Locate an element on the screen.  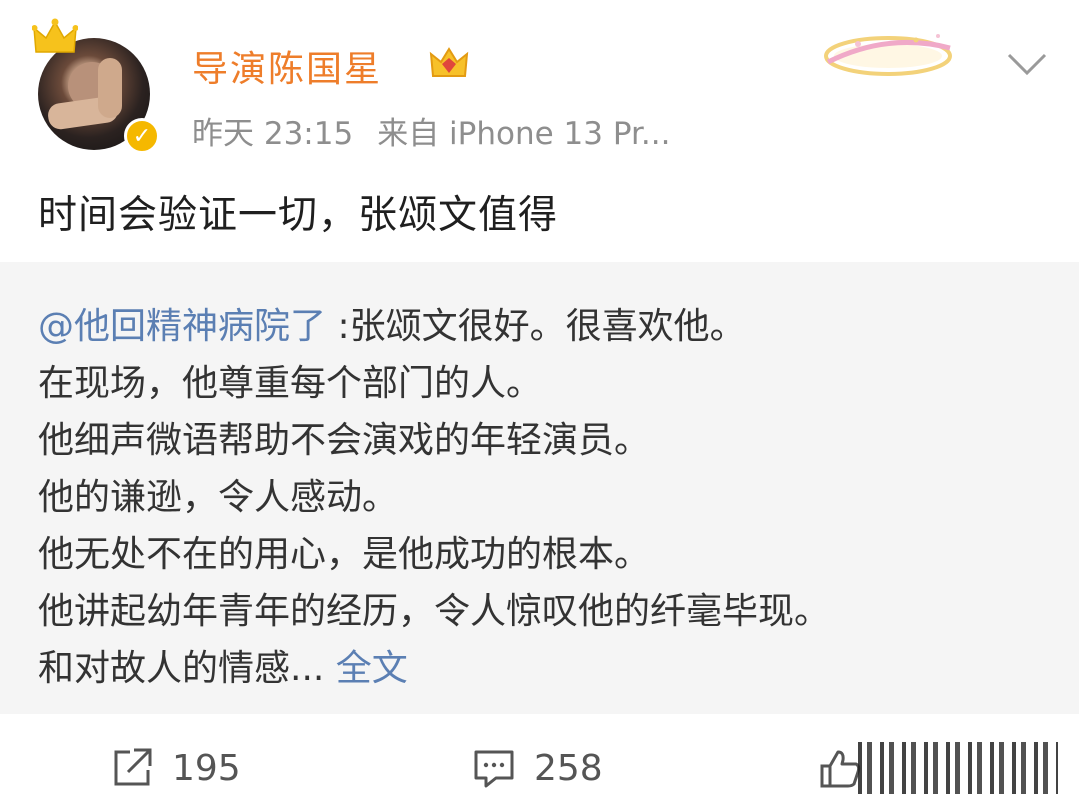
thumbs-up-icon is located at coordinates (840, 769).